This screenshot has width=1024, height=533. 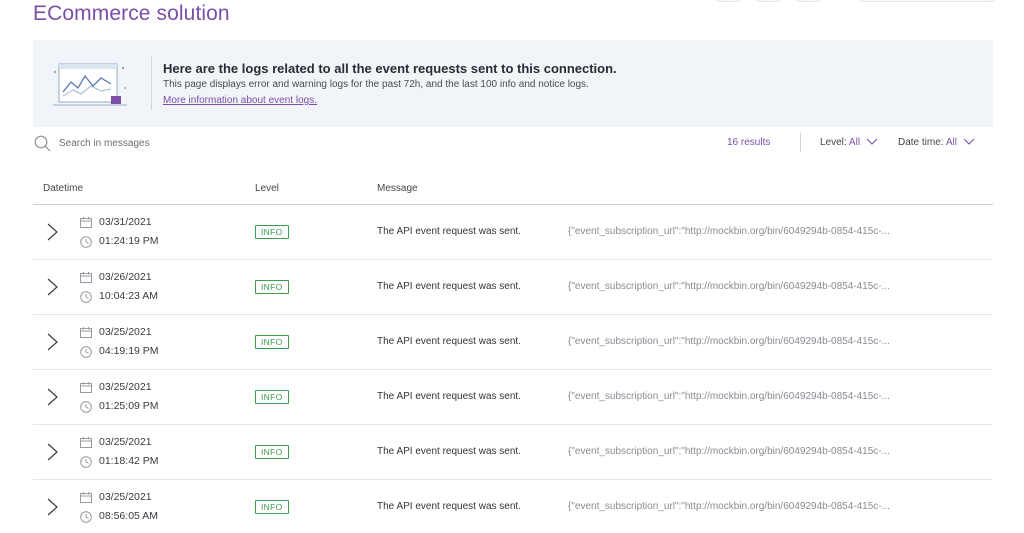 I want to click on toolbar-divider, so click(x=800, y=142).